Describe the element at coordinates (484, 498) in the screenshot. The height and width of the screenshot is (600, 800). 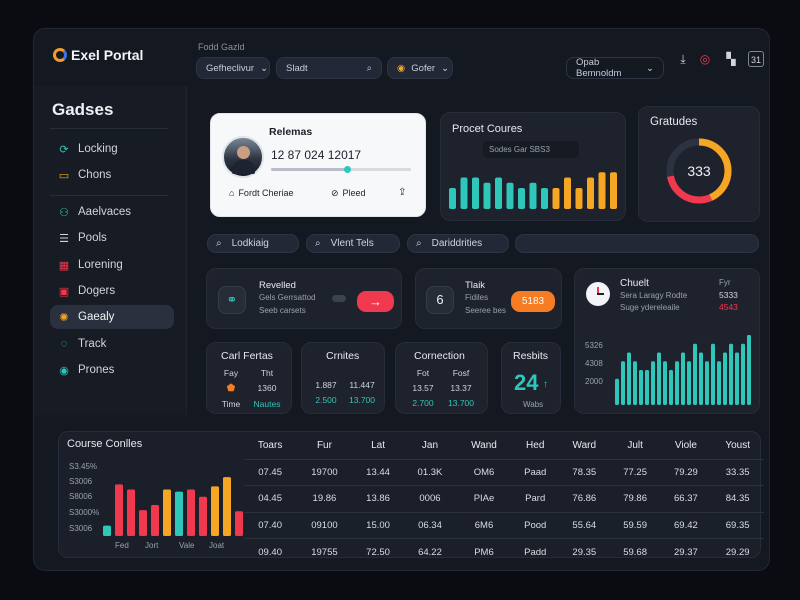
I see `table-cell: PIAe` at that location.